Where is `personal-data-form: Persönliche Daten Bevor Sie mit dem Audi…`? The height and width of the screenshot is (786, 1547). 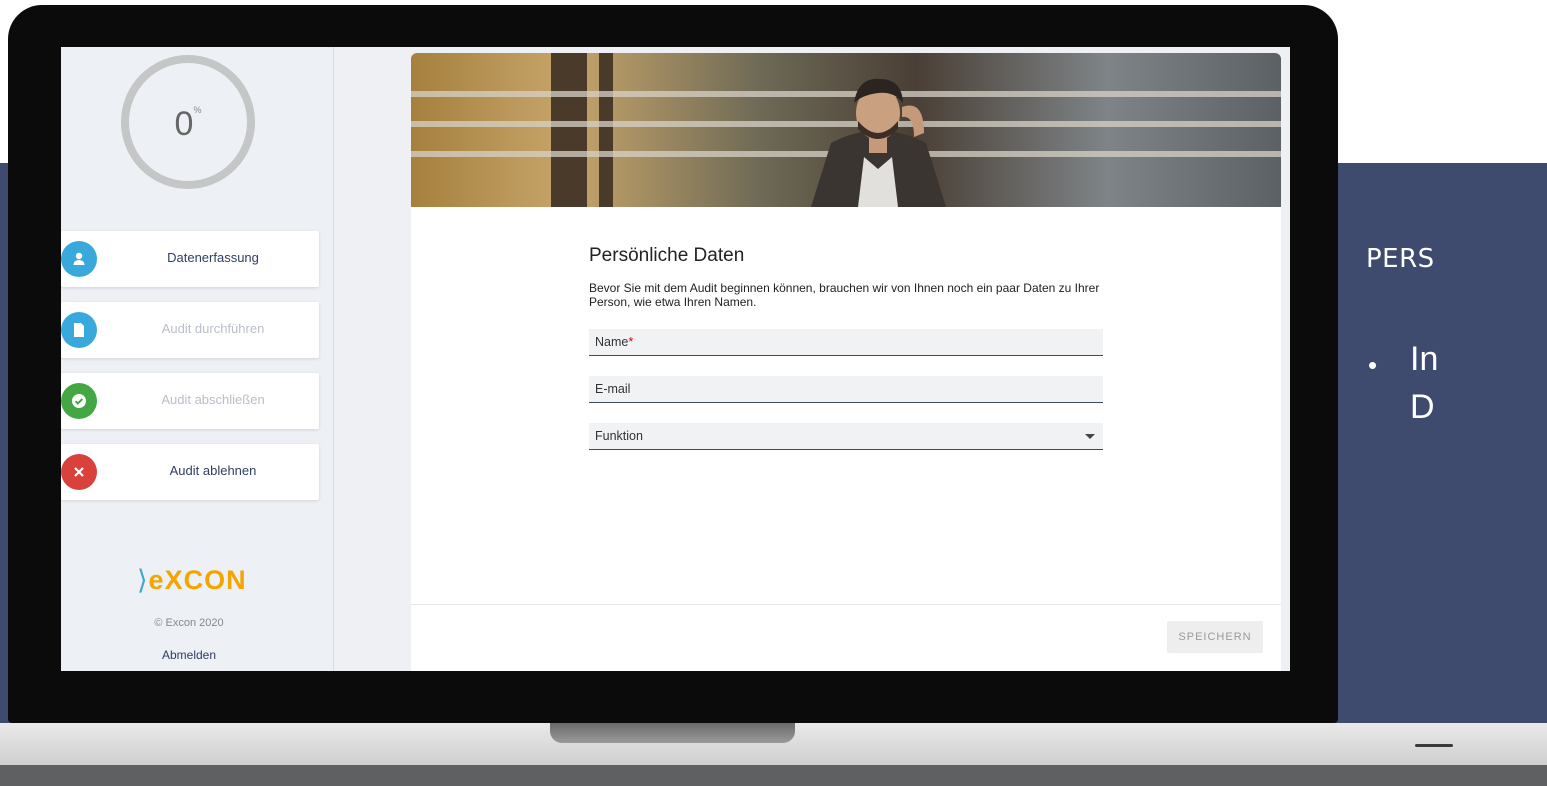
personal-data-form: Persönliche Daten Bevor Sie mit dem Audi… is located at coordinates (846, 336).